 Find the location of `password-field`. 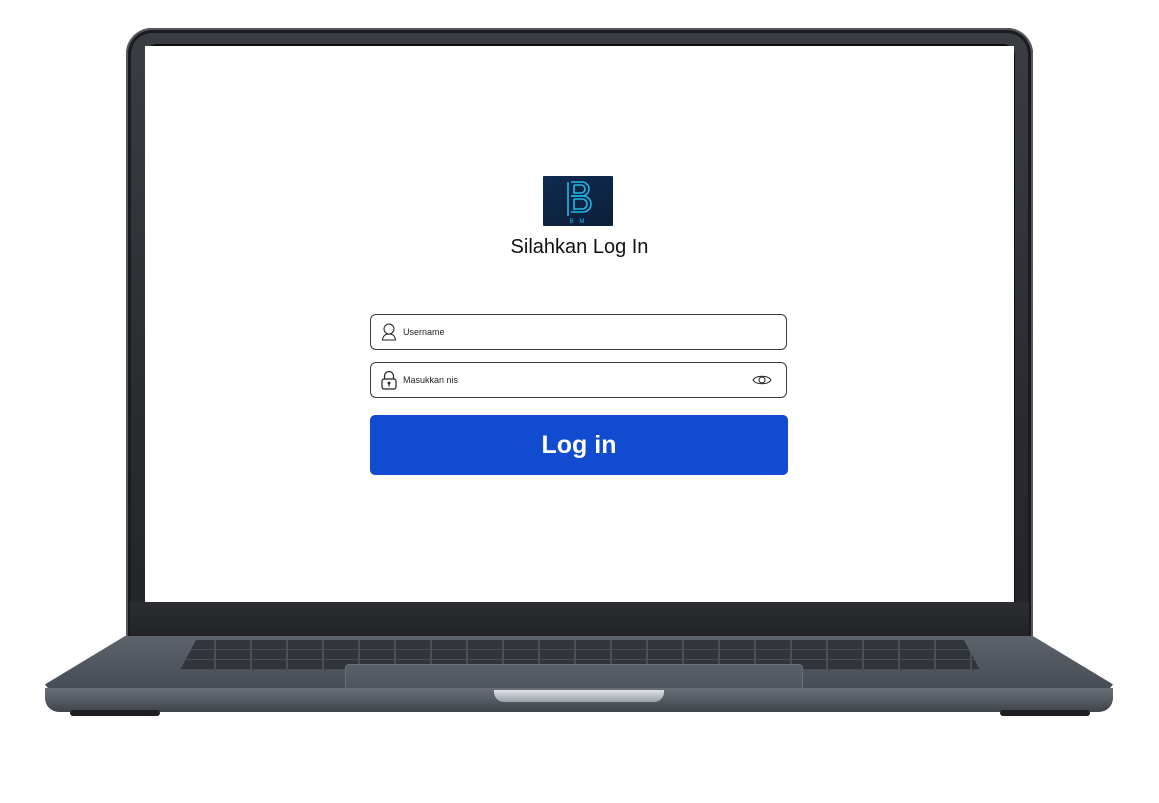

password-field is located at coordinates (578, 380).